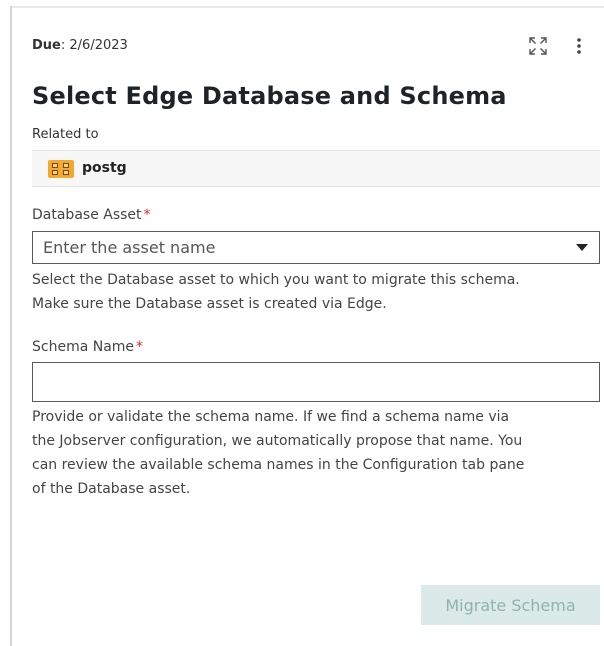  I want to click on related-asset-chip: postg, so click(316, 168).